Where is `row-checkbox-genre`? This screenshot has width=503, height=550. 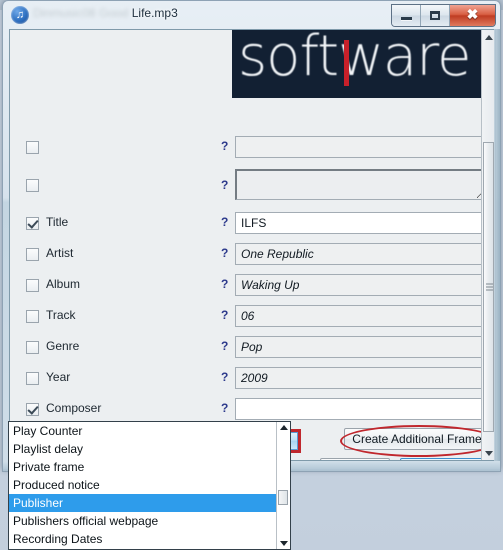 row-checkbox-genre is located at coordinates (32, 347).